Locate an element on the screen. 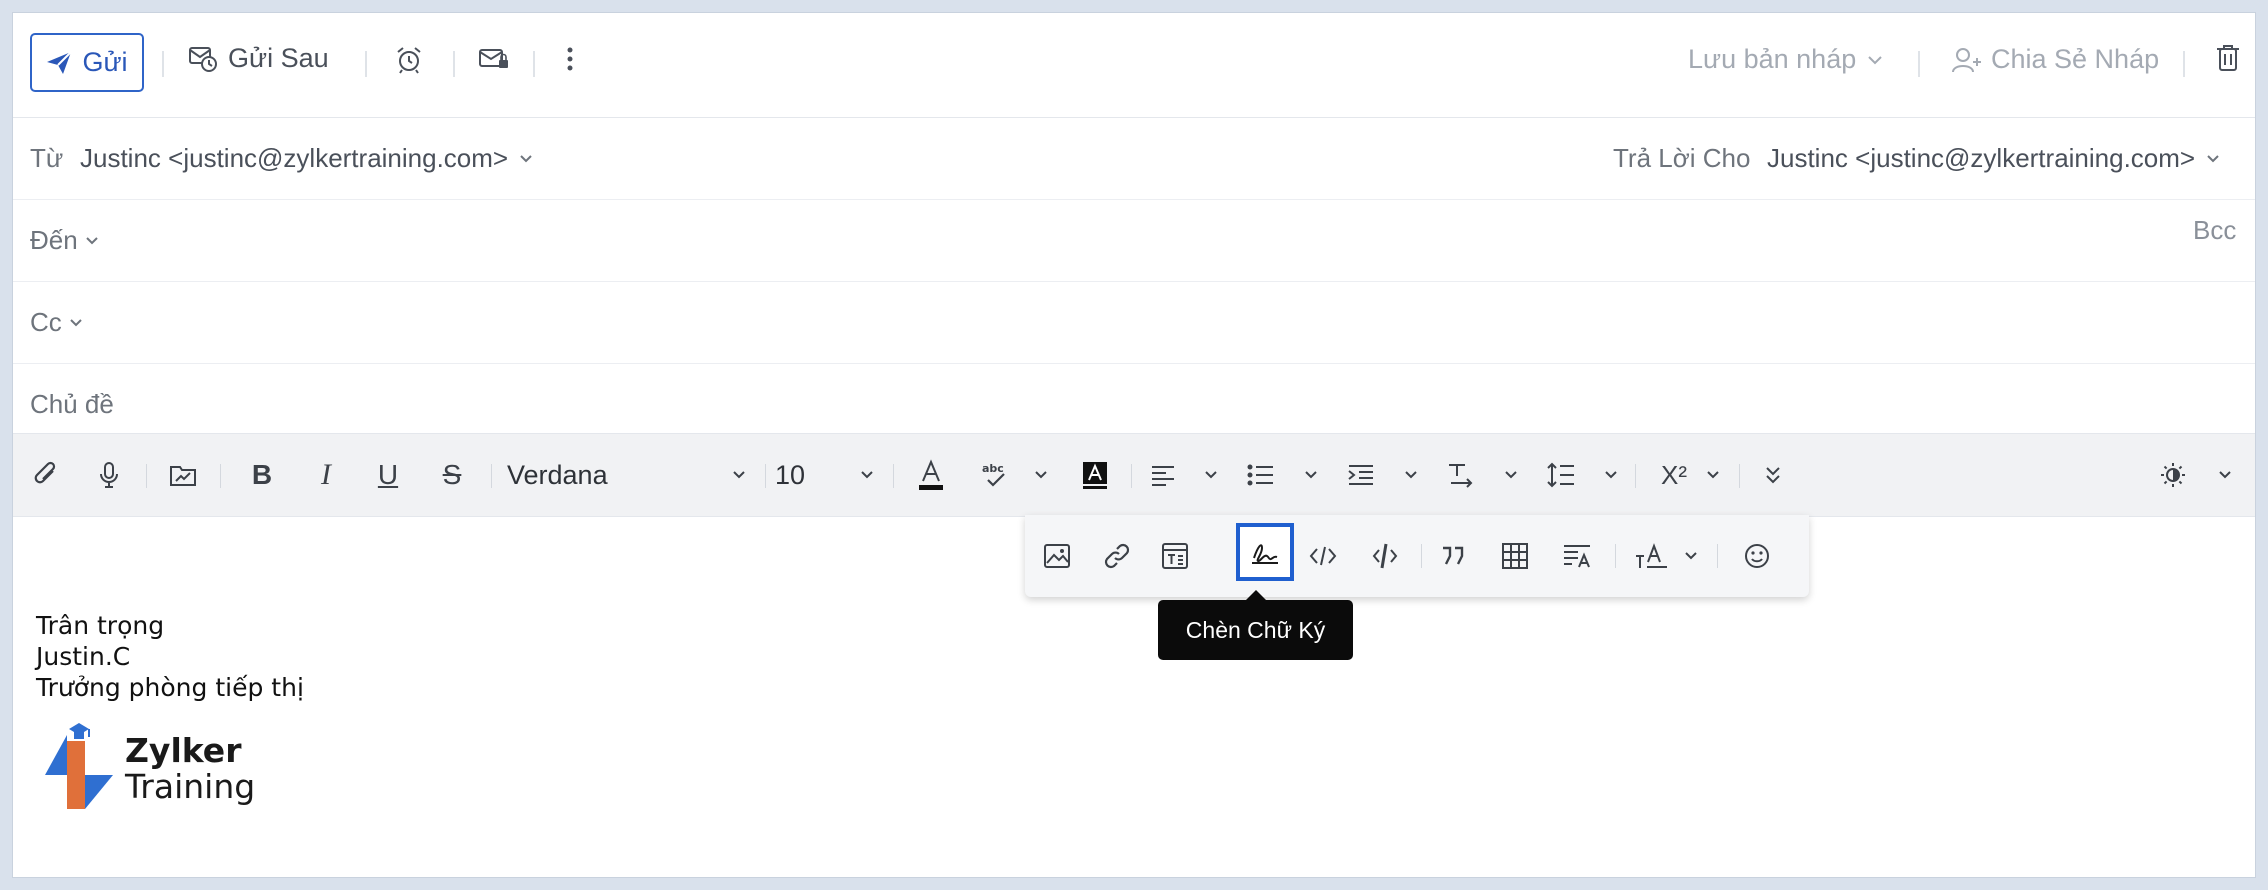 The height and width of the screenshot is (890, 2268). signature-line-title: Trưởng phòng tiếp thị is located at coordinates (170, 687).